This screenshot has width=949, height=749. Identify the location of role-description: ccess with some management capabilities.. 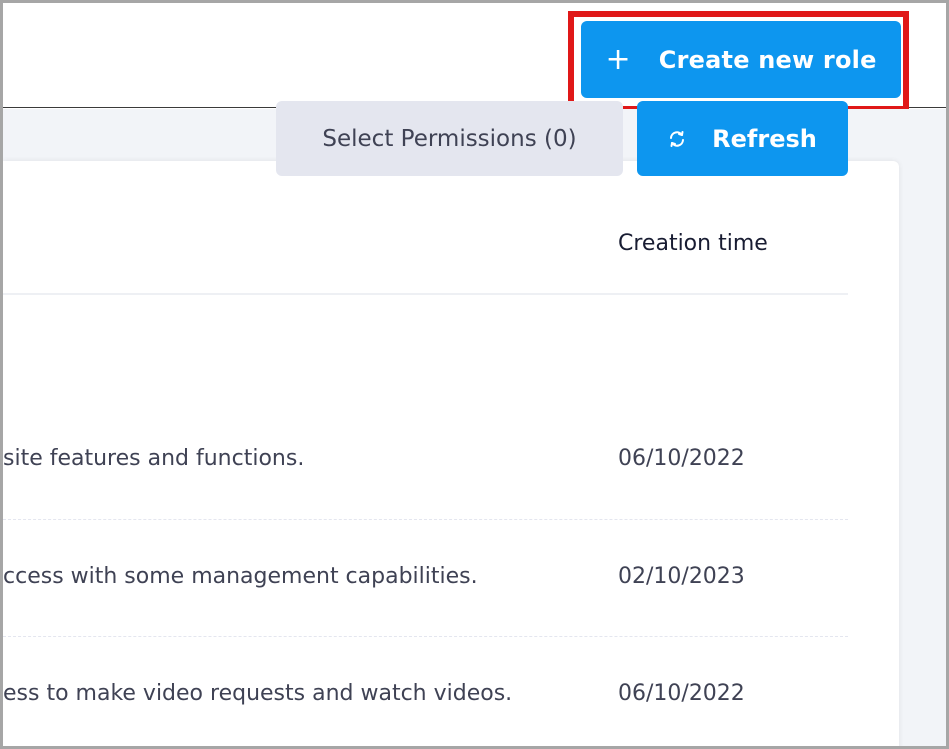
(240, 576).